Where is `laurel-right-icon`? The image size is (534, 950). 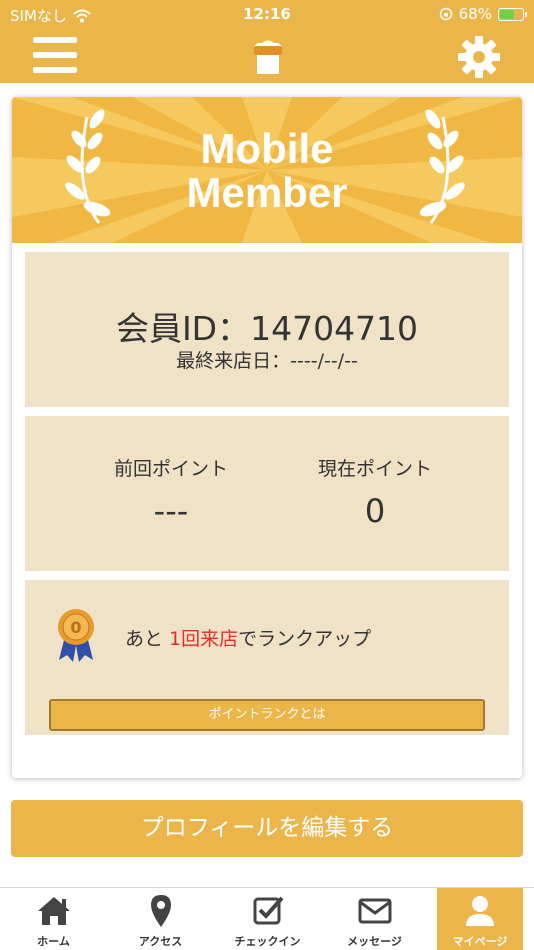 laurel-right-icon is located at coordinates (442, 166).